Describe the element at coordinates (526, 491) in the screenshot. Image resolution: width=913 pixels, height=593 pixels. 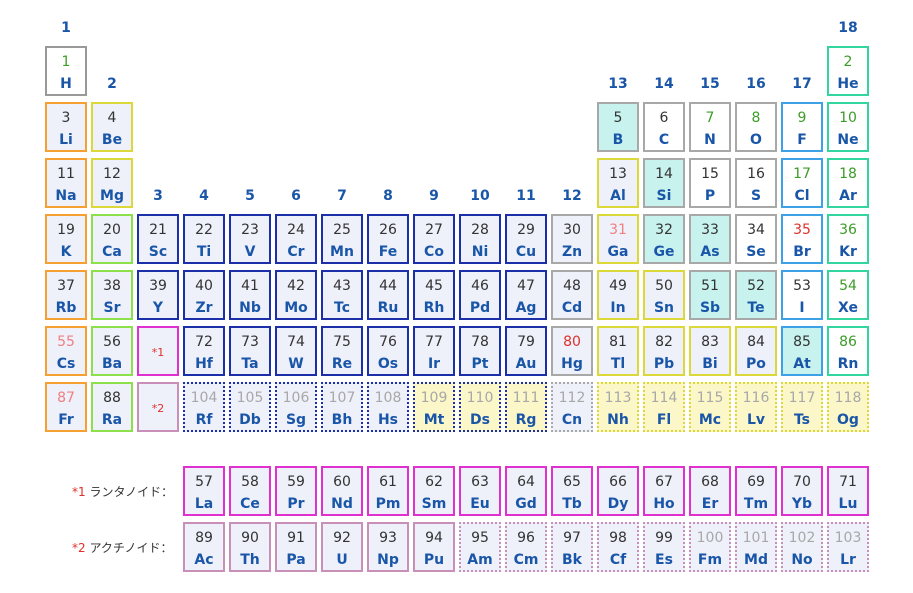
I see `element-cell-gd: 64 Gd` at that location.